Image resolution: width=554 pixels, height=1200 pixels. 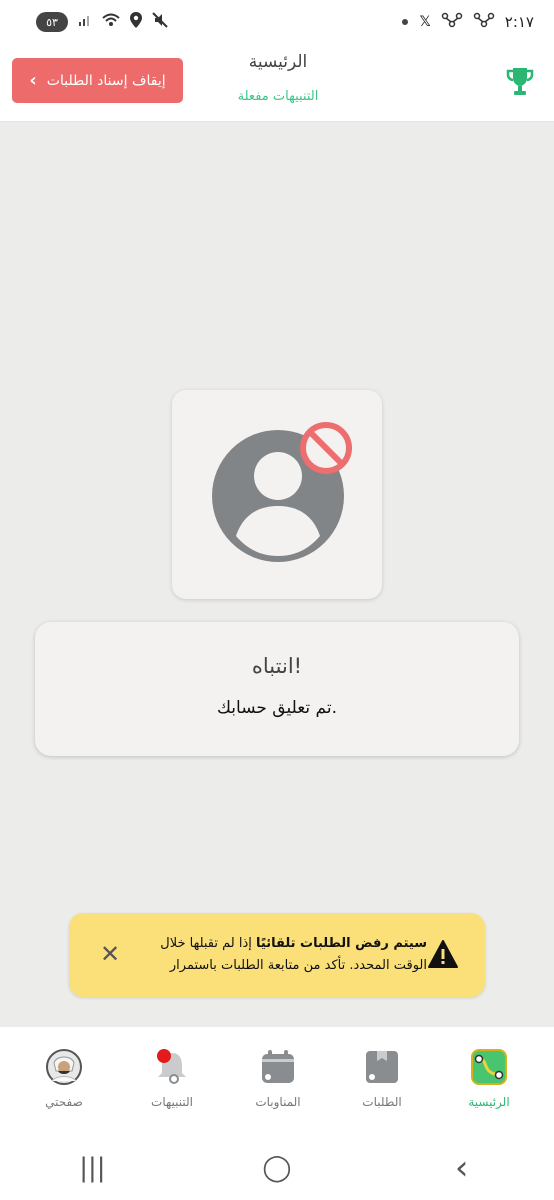 What do you see at coordinates (111, 22) in the screenshot?
I see `wifi-icon` at bounding box center [111, 22].